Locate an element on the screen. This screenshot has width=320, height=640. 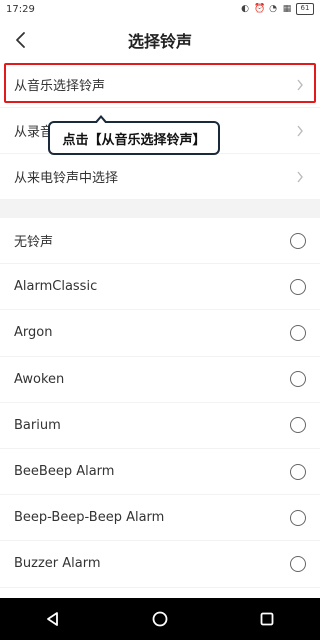
ringtone-row: Beep-Beep-Beep Alarm is located at coordinates (160, 518).